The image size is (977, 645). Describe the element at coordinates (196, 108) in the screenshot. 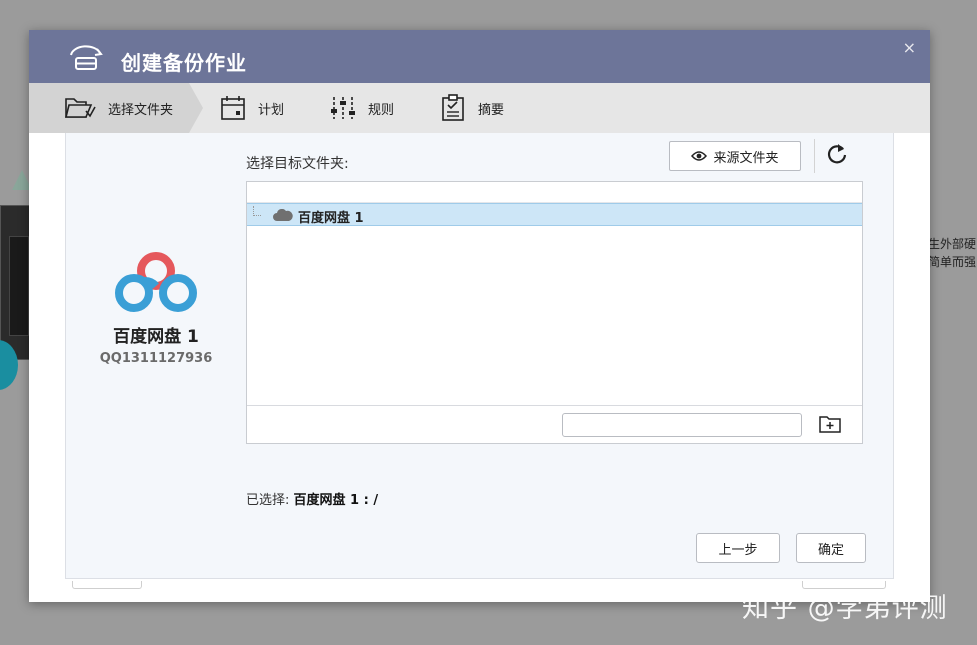

I see `step-active-arrow` at that location.